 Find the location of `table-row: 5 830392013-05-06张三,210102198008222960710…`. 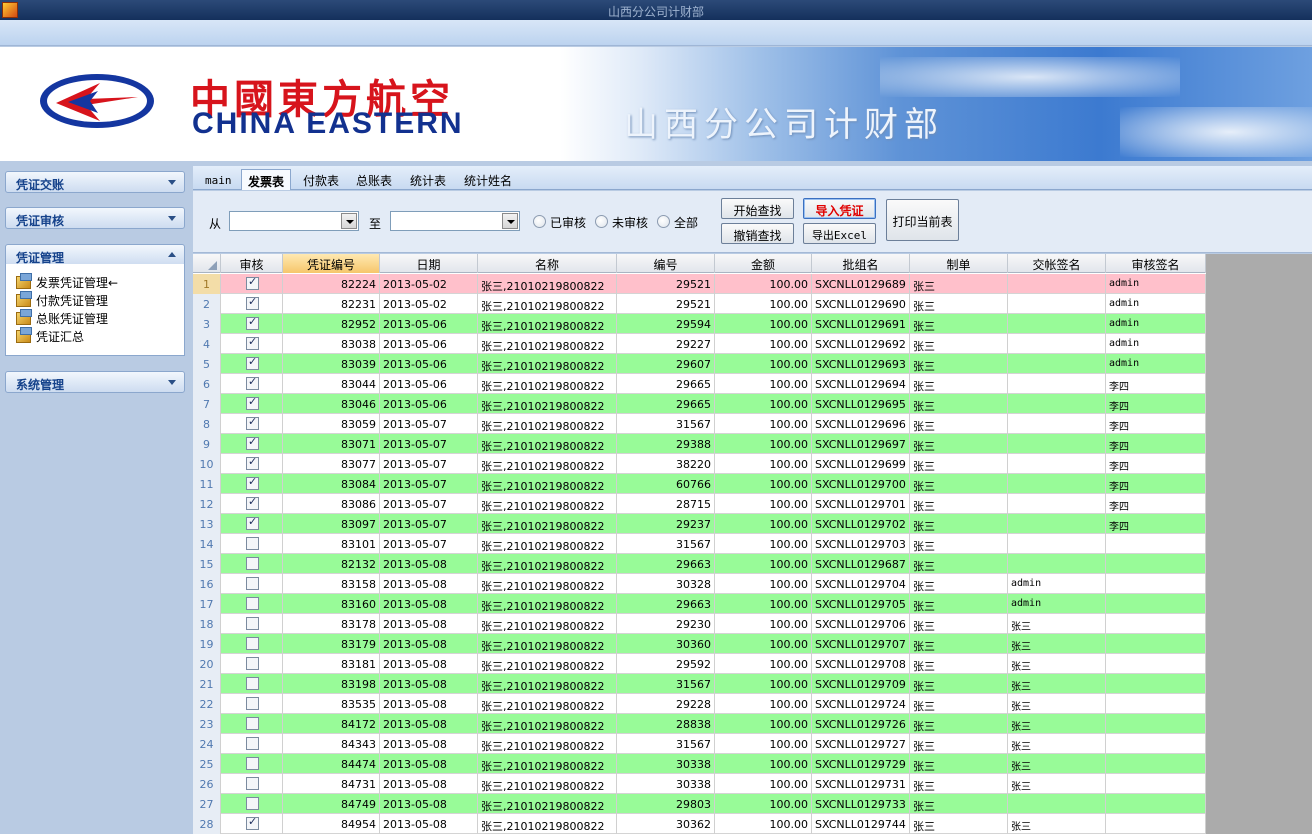

table-row: 5 830392013-05-06张三,210102198008222960710… is located at coordinates (699, 364).